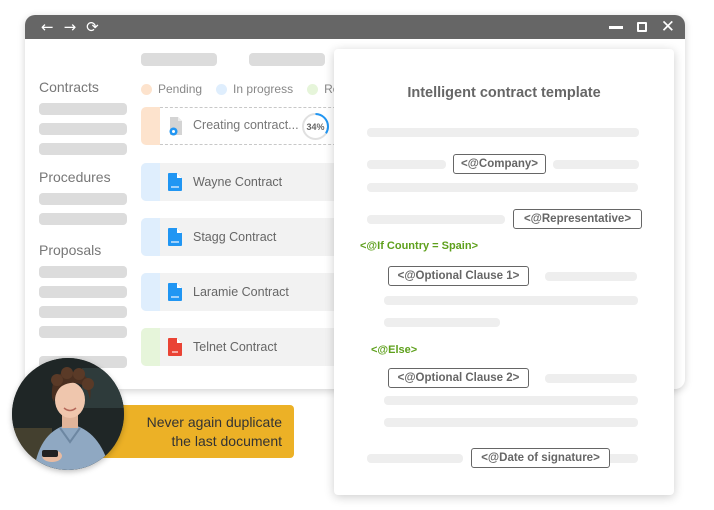  Describe the element at coordinates (150, 126) in the screenshot. I see `status-strip-pending` at that location.